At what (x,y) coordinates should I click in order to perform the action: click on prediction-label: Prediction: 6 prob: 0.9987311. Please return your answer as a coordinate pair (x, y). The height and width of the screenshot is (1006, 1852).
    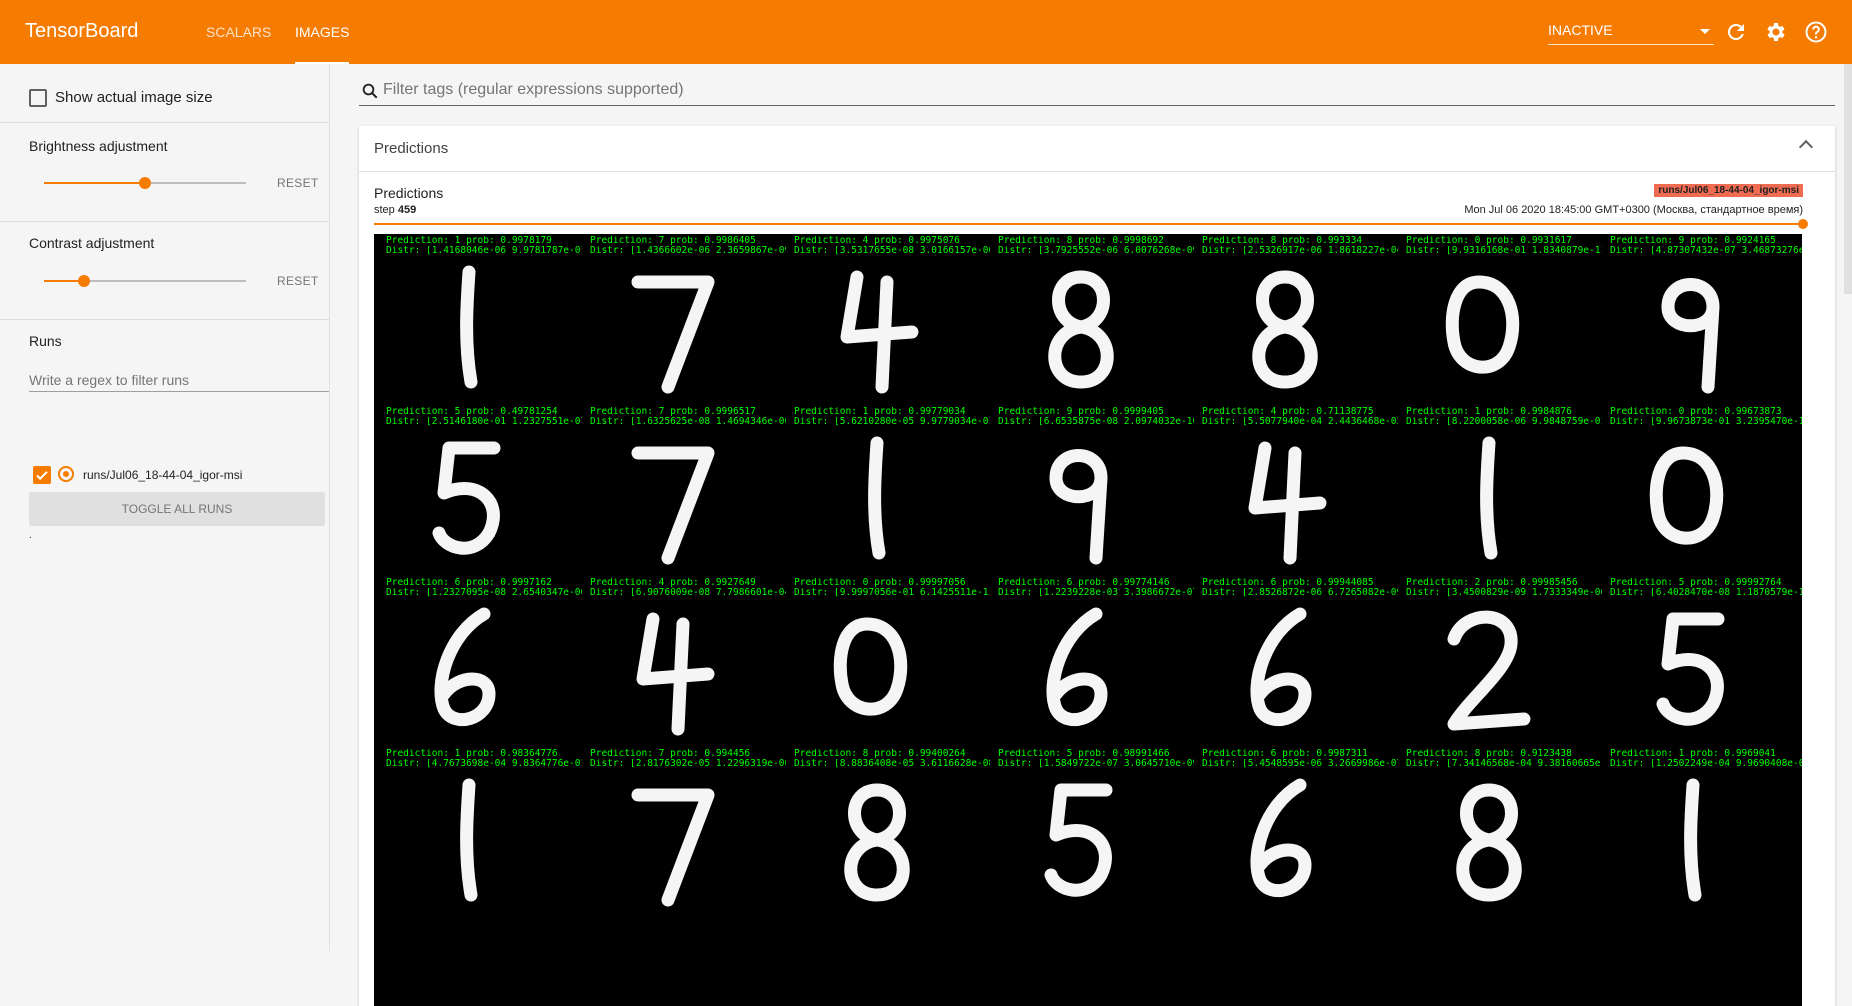
    Looking at the image, I should click on (1285, 754).